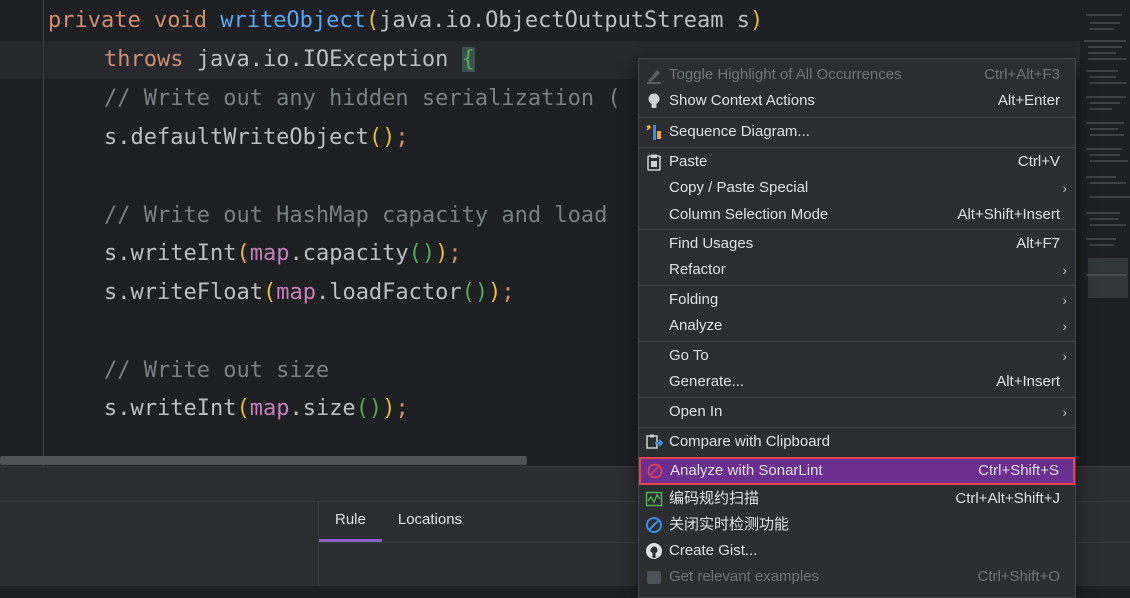 The image size is (1130, 598). I want to click on lightbulb-icon, so click(654, 101).